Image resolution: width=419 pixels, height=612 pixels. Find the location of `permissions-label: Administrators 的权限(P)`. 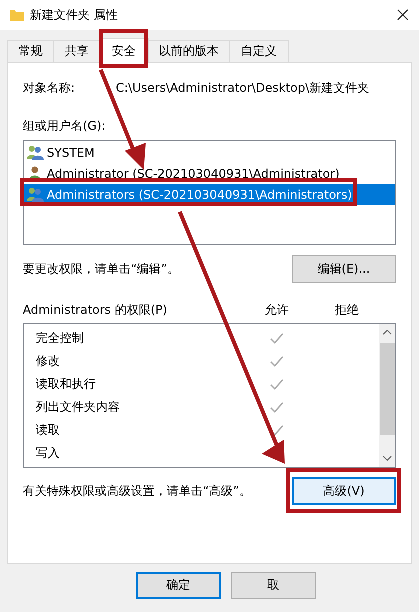

permissions-label: Administrators 的权限(P) is located at coordinates (95, 310).